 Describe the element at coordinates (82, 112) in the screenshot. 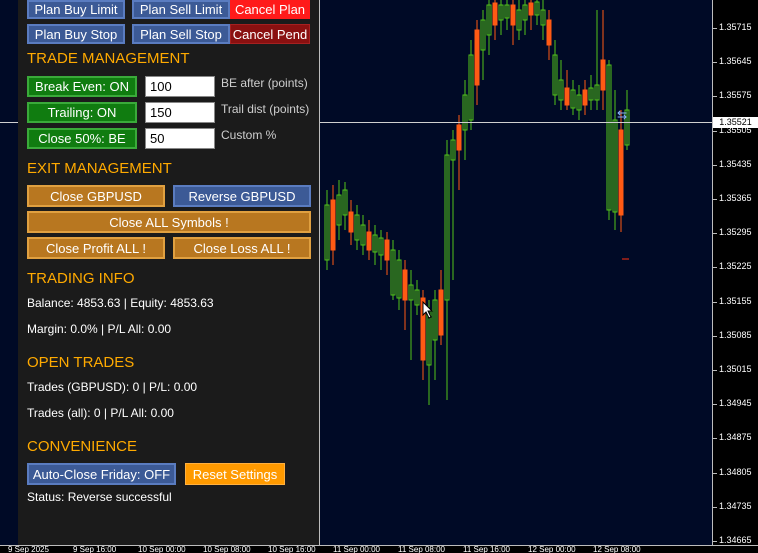

I see `trailing-toggle: Trailing: ON` at that location.